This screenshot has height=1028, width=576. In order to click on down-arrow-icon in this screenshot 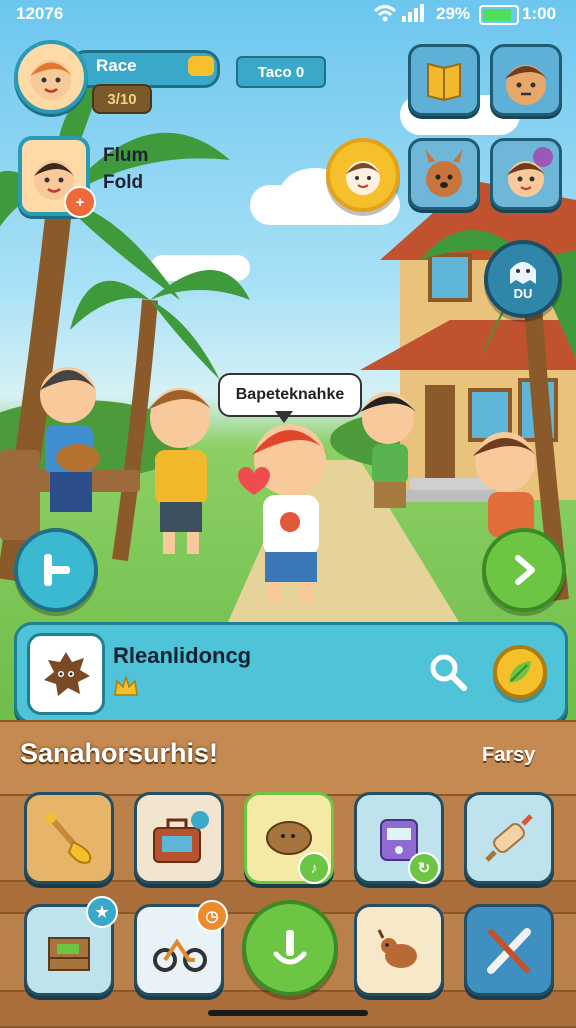, I will do `click(290, 947)`.